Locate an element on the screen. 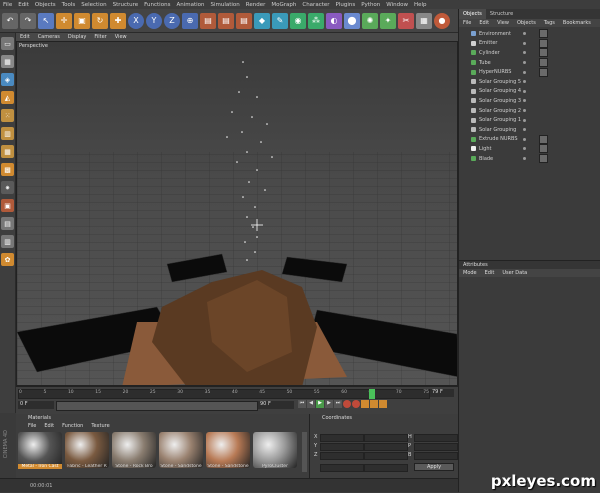 The width and height of the screenshot is (600, 493). menu-tools: Tools is located at coordinates (69, 5).